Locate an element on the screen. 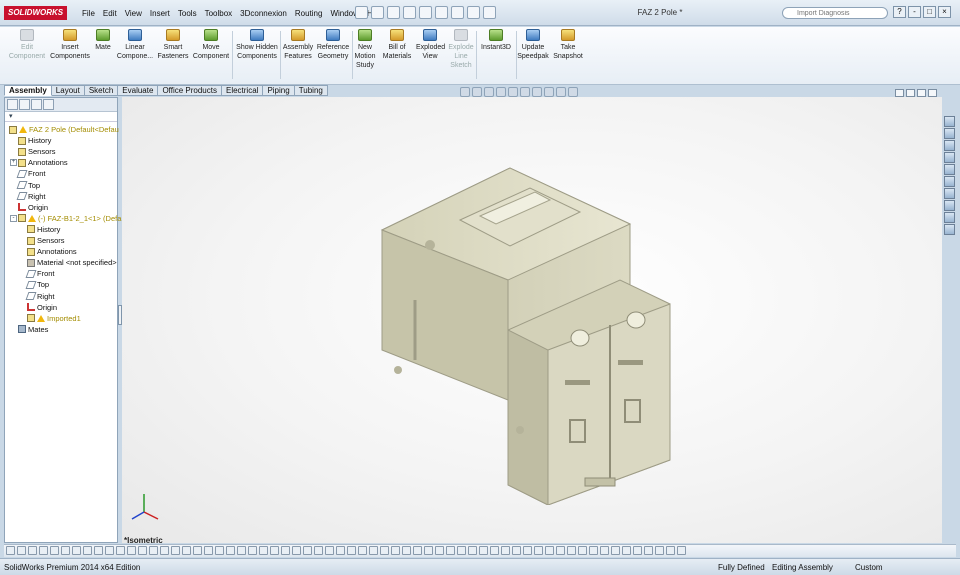  undo-icon is located at coordinates (425, 12).